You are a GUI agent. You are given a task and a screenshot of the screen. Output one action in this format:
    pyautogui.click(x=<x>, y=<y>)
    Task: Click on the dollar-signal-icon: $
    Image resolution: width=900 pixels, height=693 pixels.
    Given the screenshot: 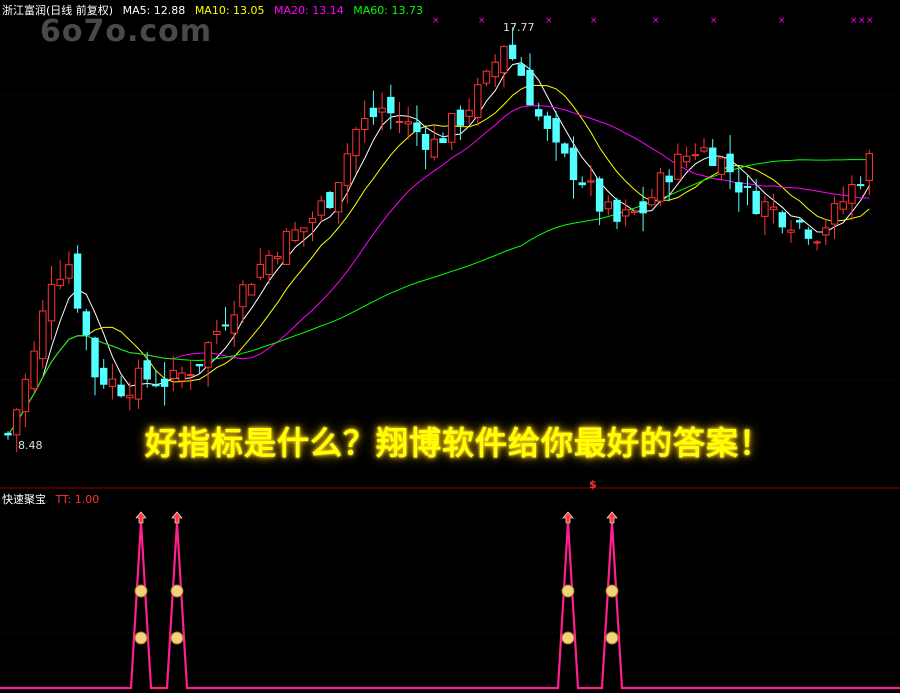 What is the action you would take?
    pyautogui.click(x=593, y=484)
    